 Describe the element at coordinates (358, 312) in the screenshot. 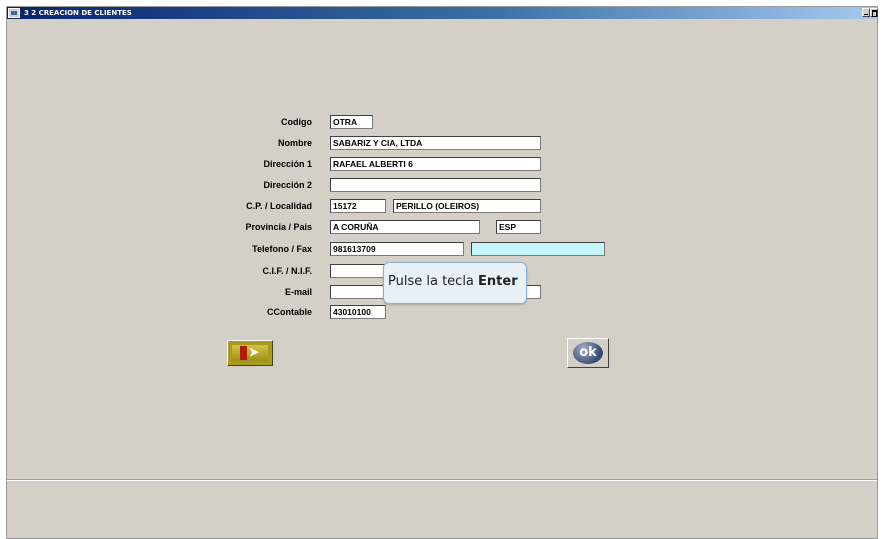

I see `ccontable-field: 43010100` at that location.